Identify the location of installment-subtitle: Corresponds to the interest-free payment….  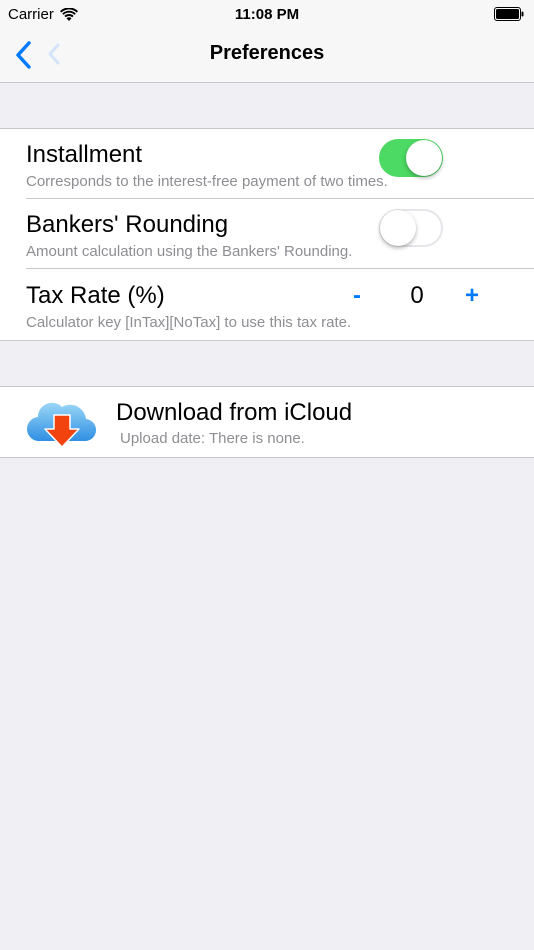
(207, 181).